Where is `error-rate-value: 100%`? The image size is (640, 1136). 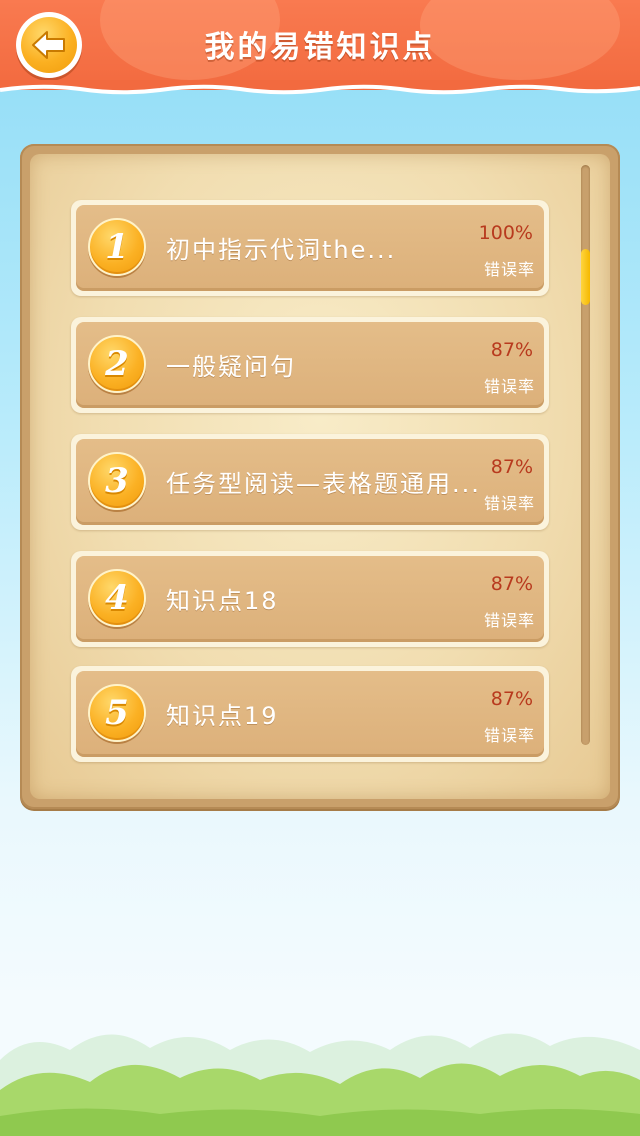 error-rate-value: 100% is located at coordinates (505, 233).